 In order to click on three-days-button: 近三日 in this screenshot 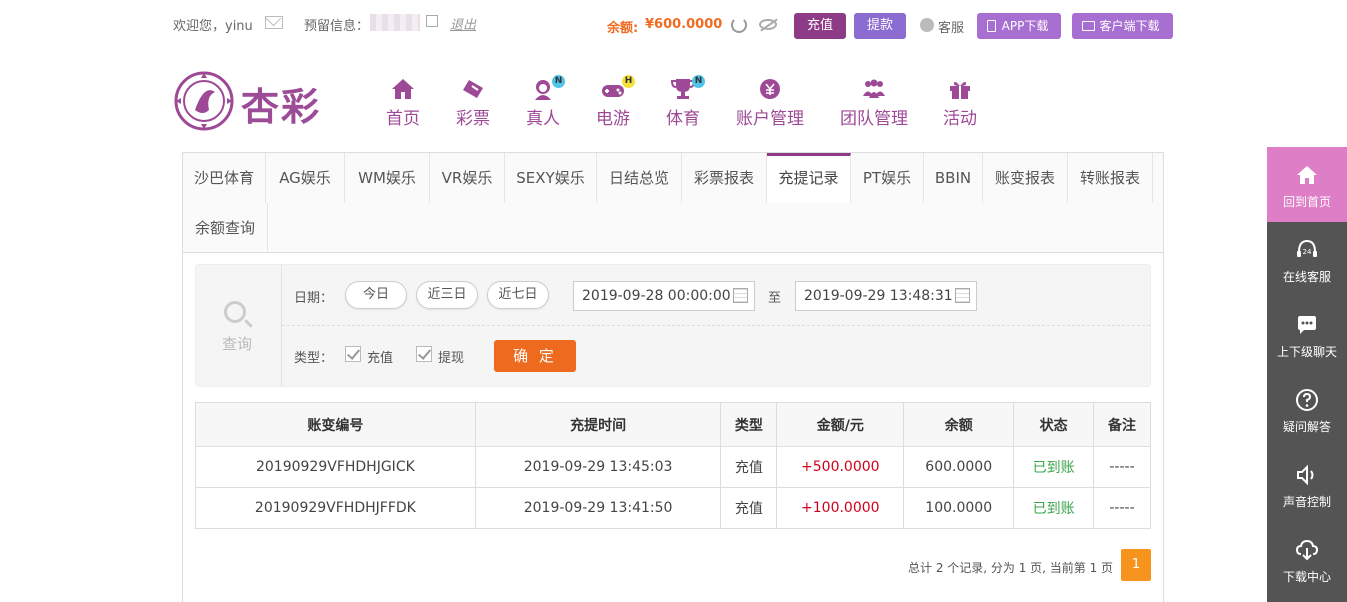, I will do `click(447, 295)`.